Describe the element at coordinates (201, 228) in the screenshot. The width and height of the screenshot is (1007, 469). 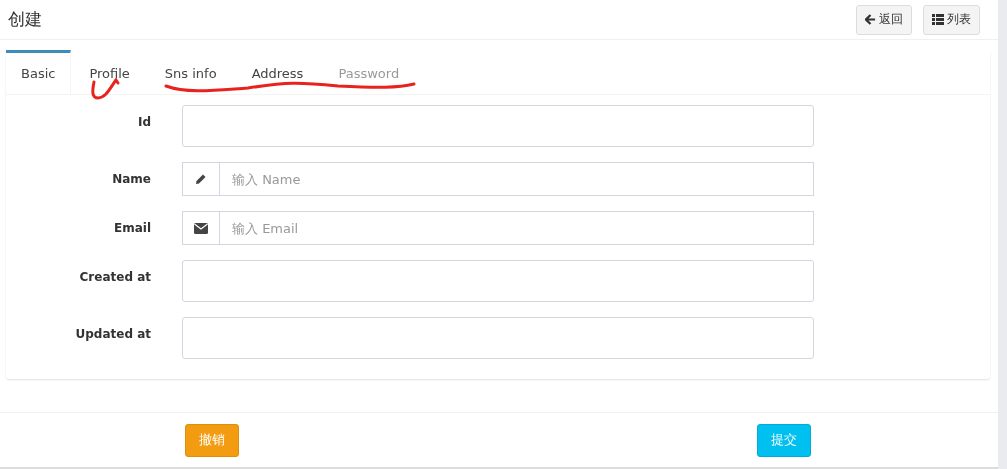
I see `envelope-icon` at that location.